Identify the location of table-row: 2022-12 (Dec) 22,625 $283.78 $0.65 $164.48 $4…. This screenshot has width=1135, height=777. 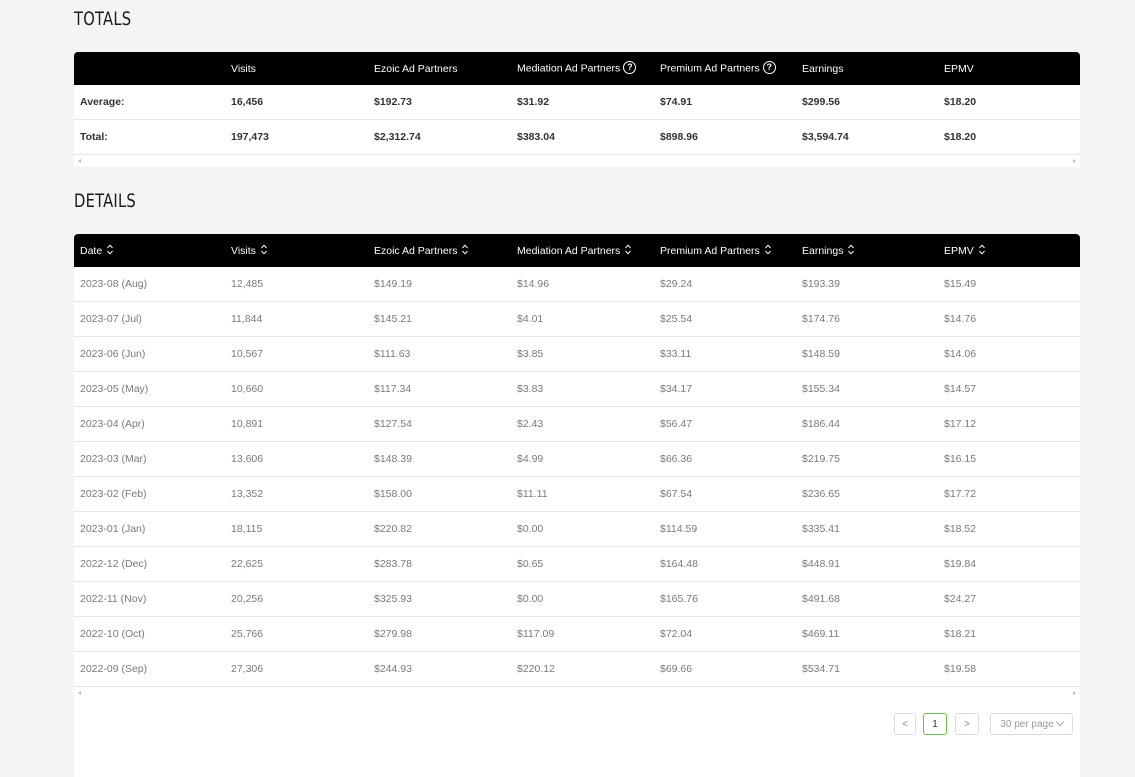
(577, 564).